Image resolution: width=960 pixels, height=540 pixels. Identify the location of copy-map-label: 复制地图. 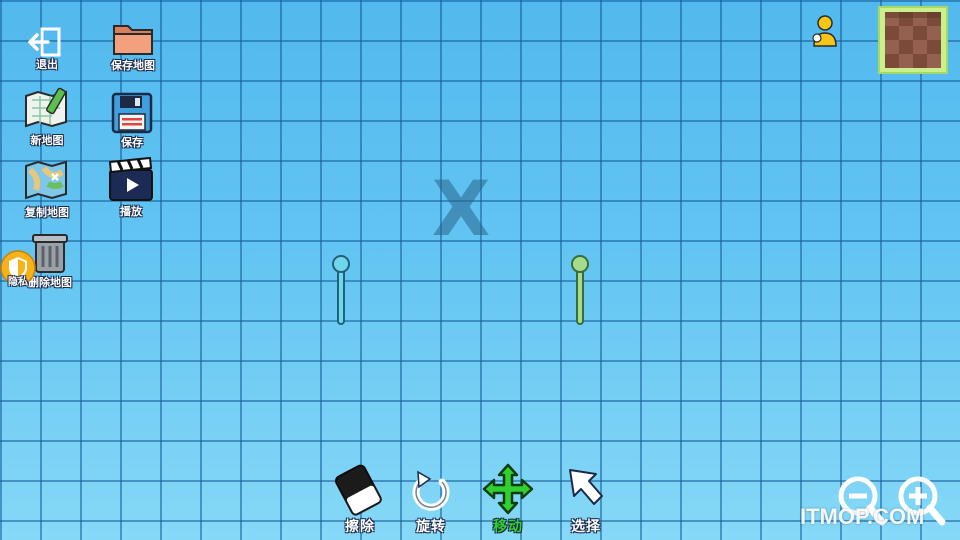
(47, 212).